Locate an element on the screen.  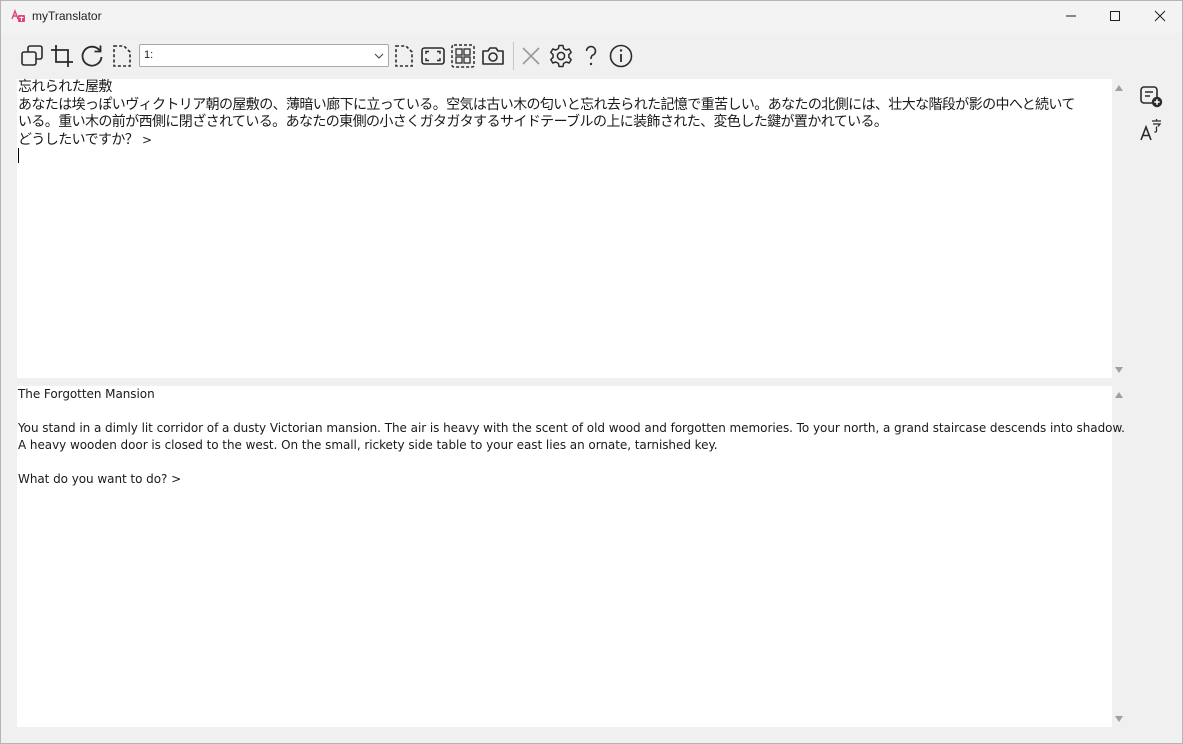
help-icon is located at coordinates (591, 55).